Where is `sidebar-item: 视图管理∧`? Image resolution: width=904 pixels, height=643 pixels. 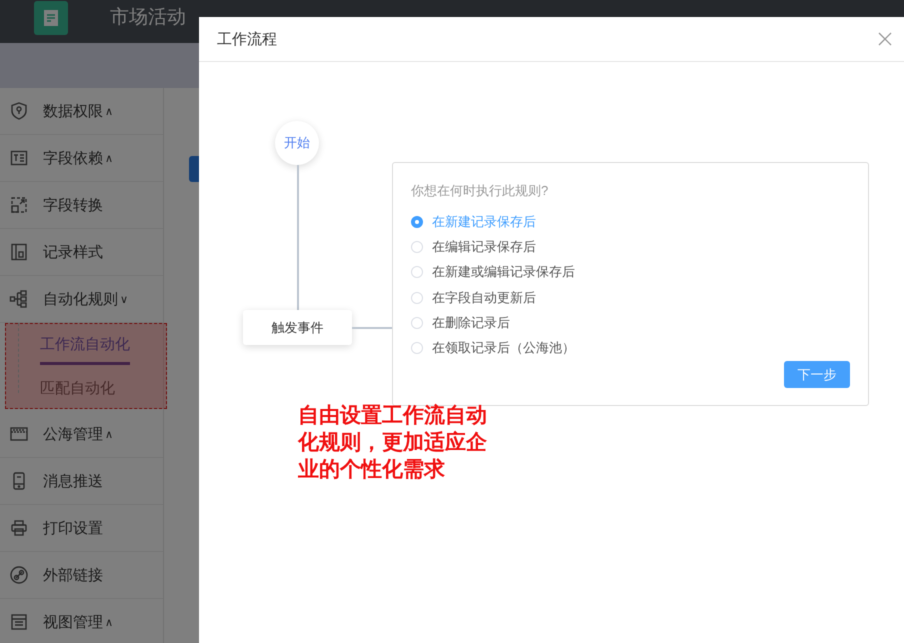 sidebar-item: 视图管理∧ is located at coordinates (81, 621).